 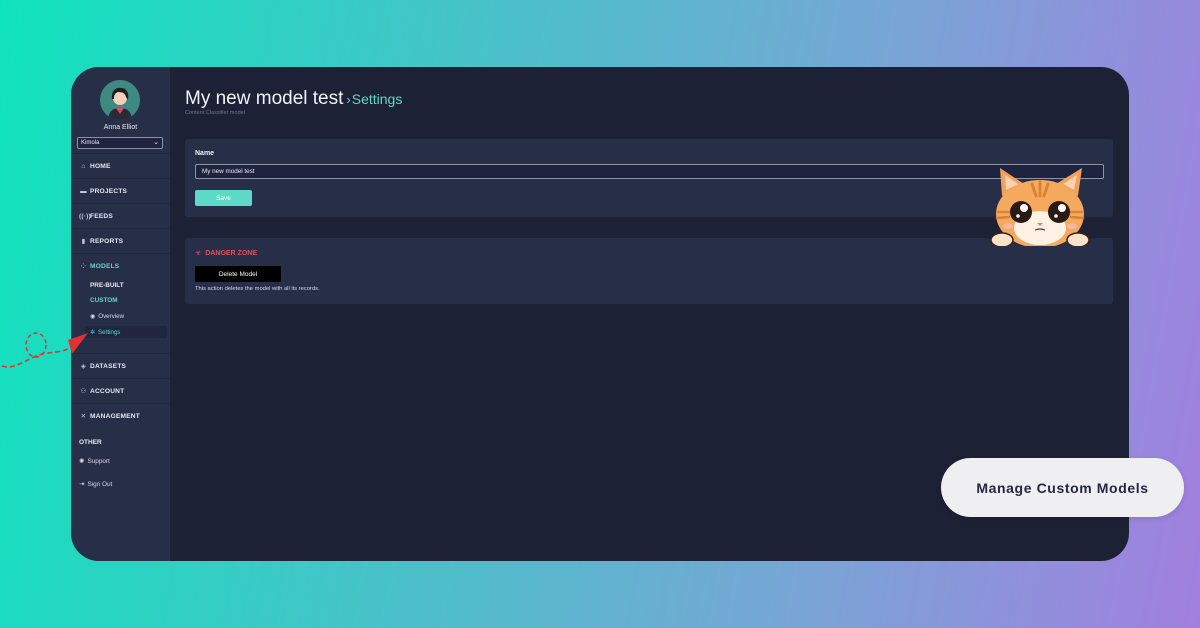 What do you see at coordinates (120, 100) in the screenshot?
I see `avatar` at bounding box center [120, 100].